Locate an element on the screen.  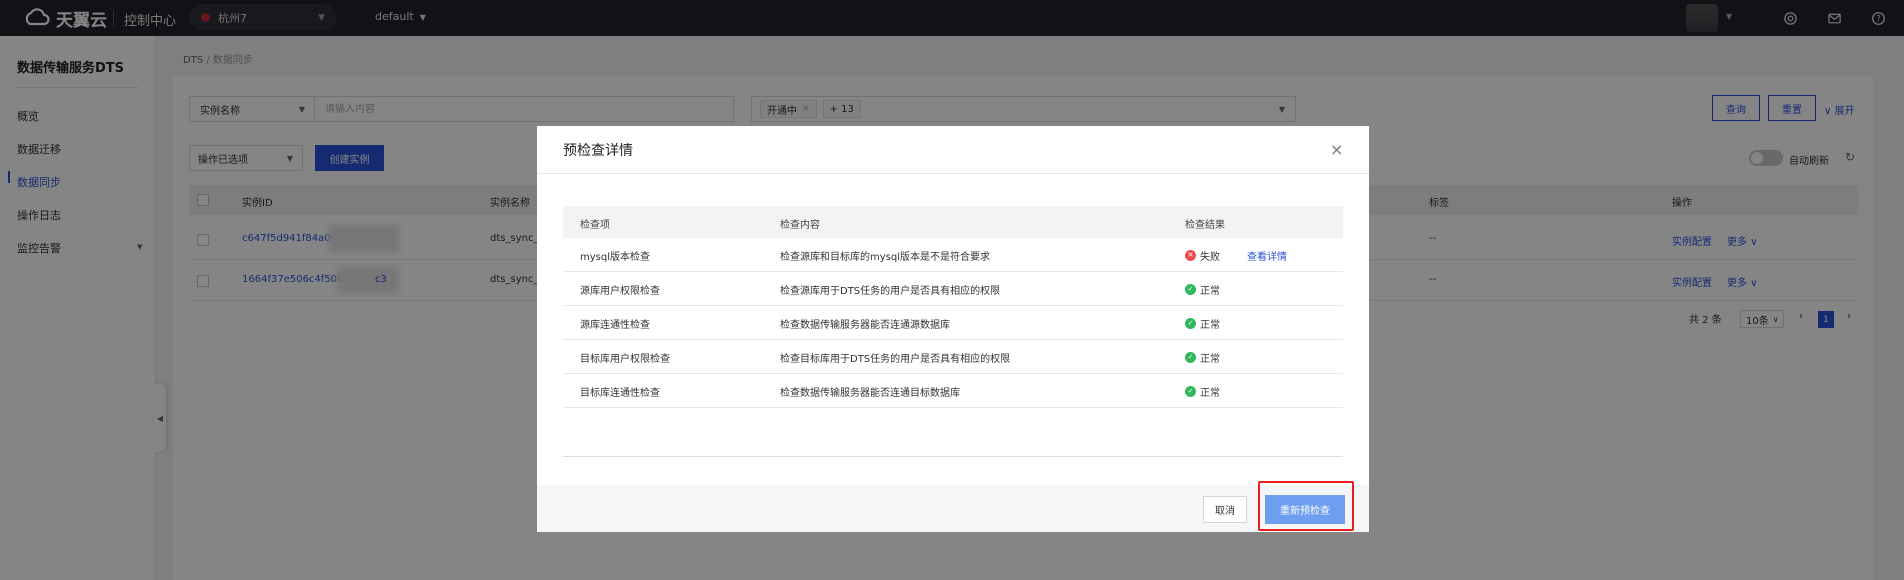
column-header-item: 检查项 is located at coordinates (595, 225).